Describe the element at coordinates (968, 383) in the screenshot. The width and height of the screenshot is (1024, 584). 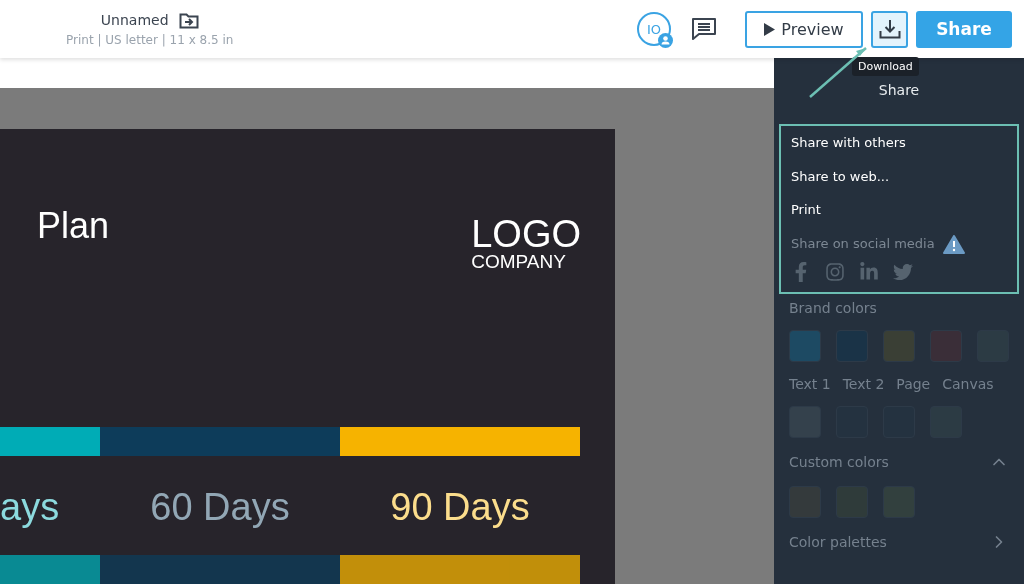
I see `color-role-label: Canvas` at that location.